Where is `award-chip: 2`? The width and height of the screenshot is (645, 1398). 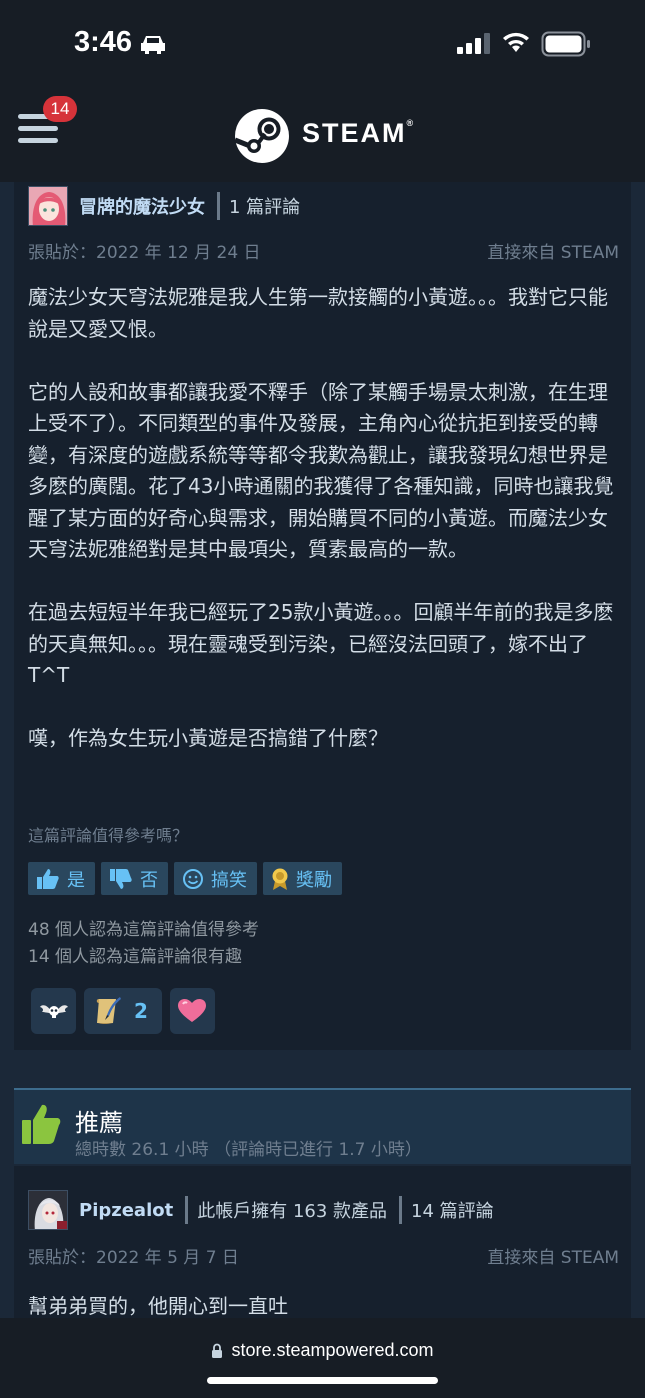 award-chip: 2 is located at coordinates (123, 1011).